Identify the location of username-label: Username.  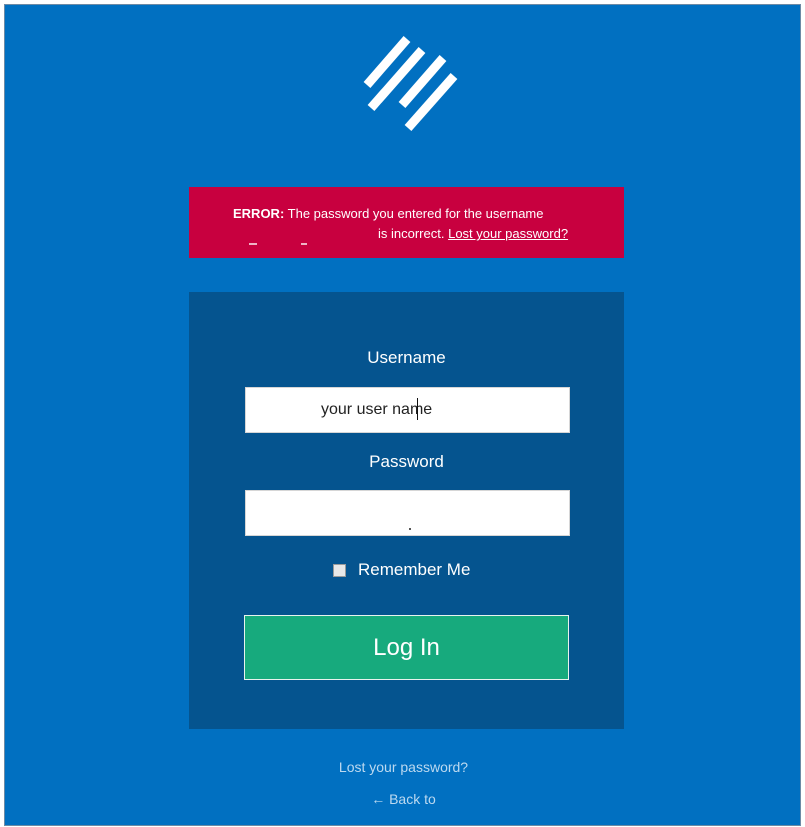
(406, 357).